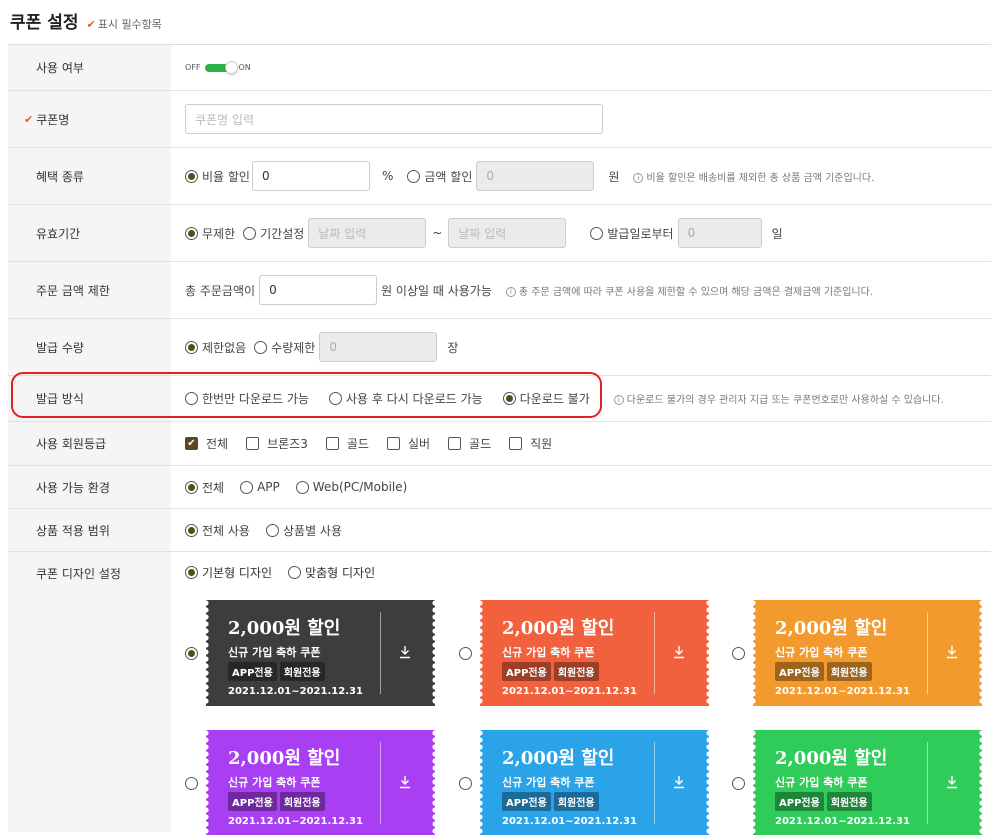 The height and width of the screenshot is (835, 991). I want to click on coupon-name-input: 쿠폰명 입력, so click(394, 119).